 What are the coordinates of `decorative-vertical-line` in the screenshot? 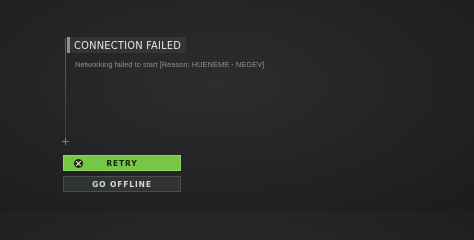 It's located at (65, 91).